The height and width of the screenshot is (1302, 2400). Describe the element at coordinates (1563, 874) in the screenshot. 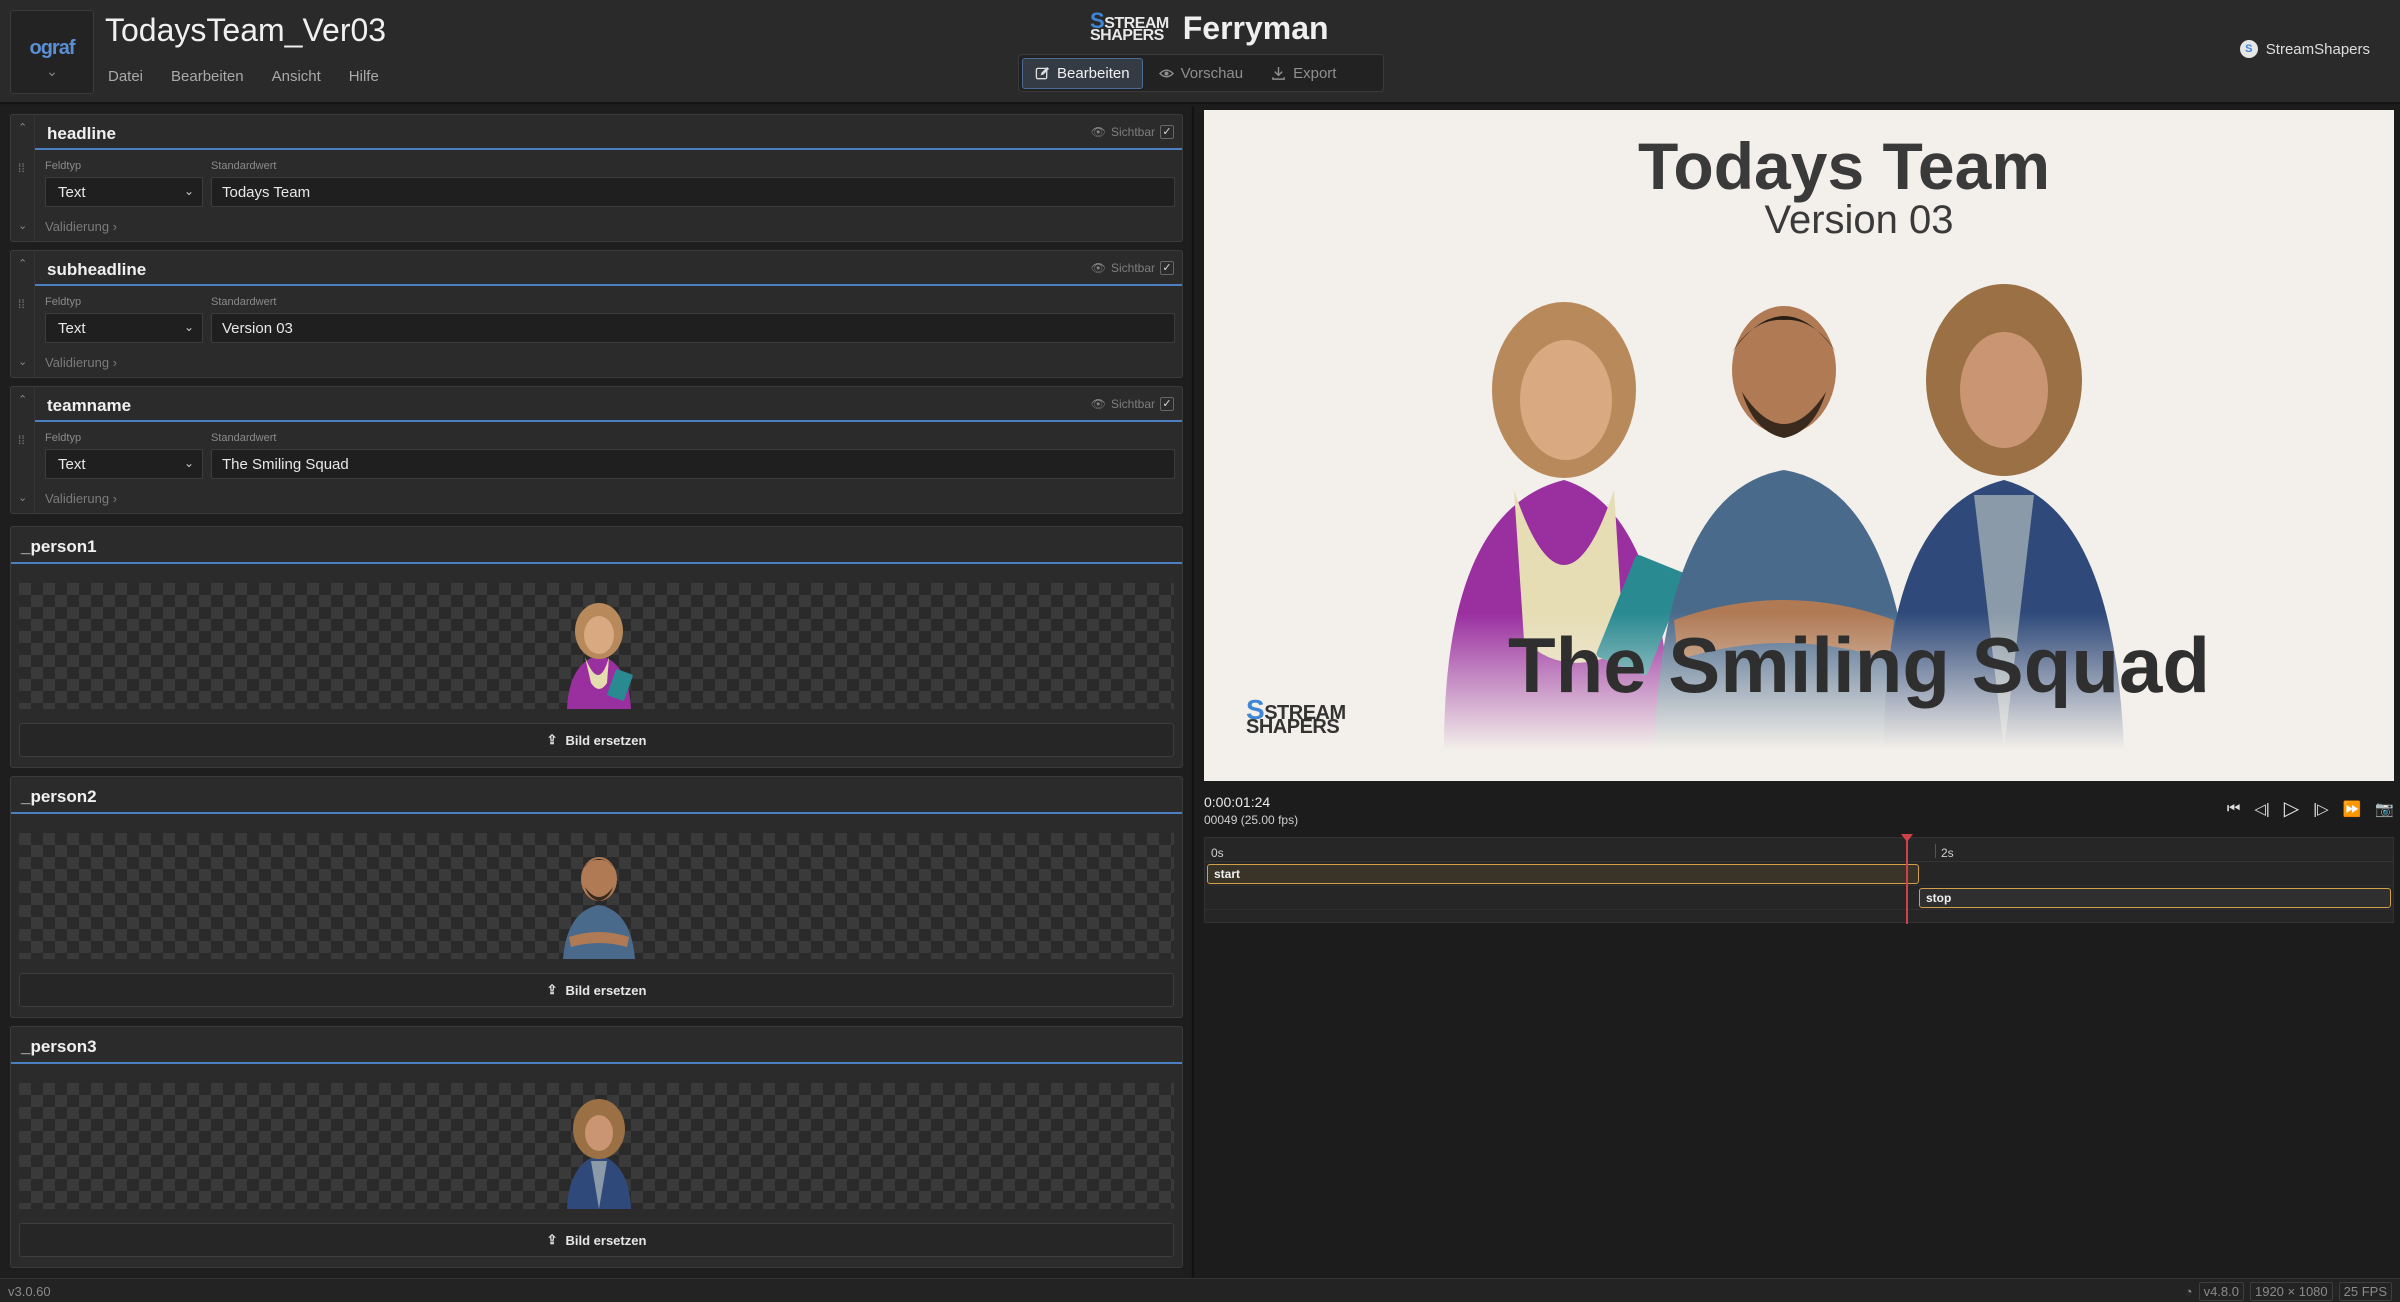

I see `clip-start: start` at that location.